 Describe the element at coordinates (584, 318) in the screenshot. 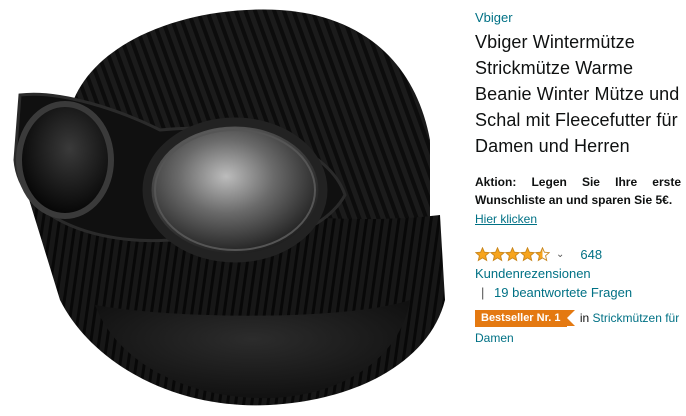

I see `bestseller-in-label: in` at that location.